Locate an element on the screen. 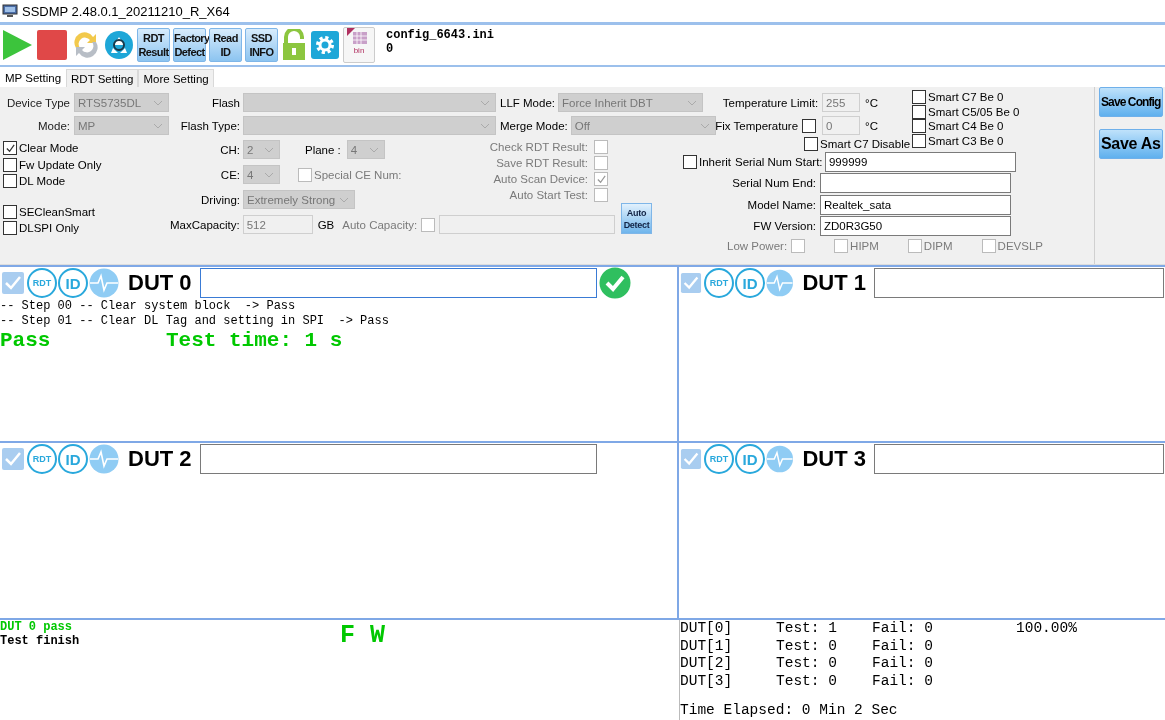 The image size is (1165, 720). field-label: MaxCapacity: is located at coordinates (205, 224).